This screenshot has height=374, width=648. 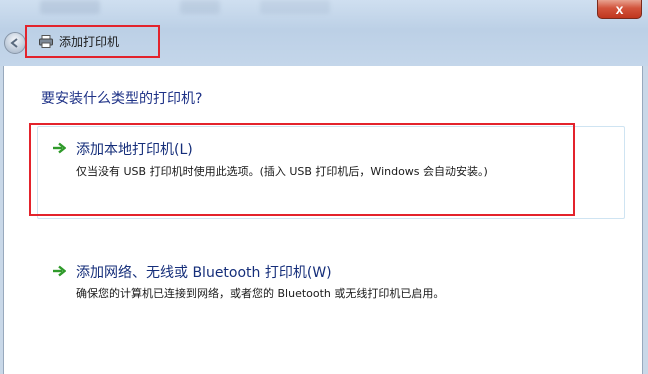 What do you see at coordinates (134, 150) in the screenshot?
I see `option-title: 添加本地打印机(L)` at bounding box center [134, 150].